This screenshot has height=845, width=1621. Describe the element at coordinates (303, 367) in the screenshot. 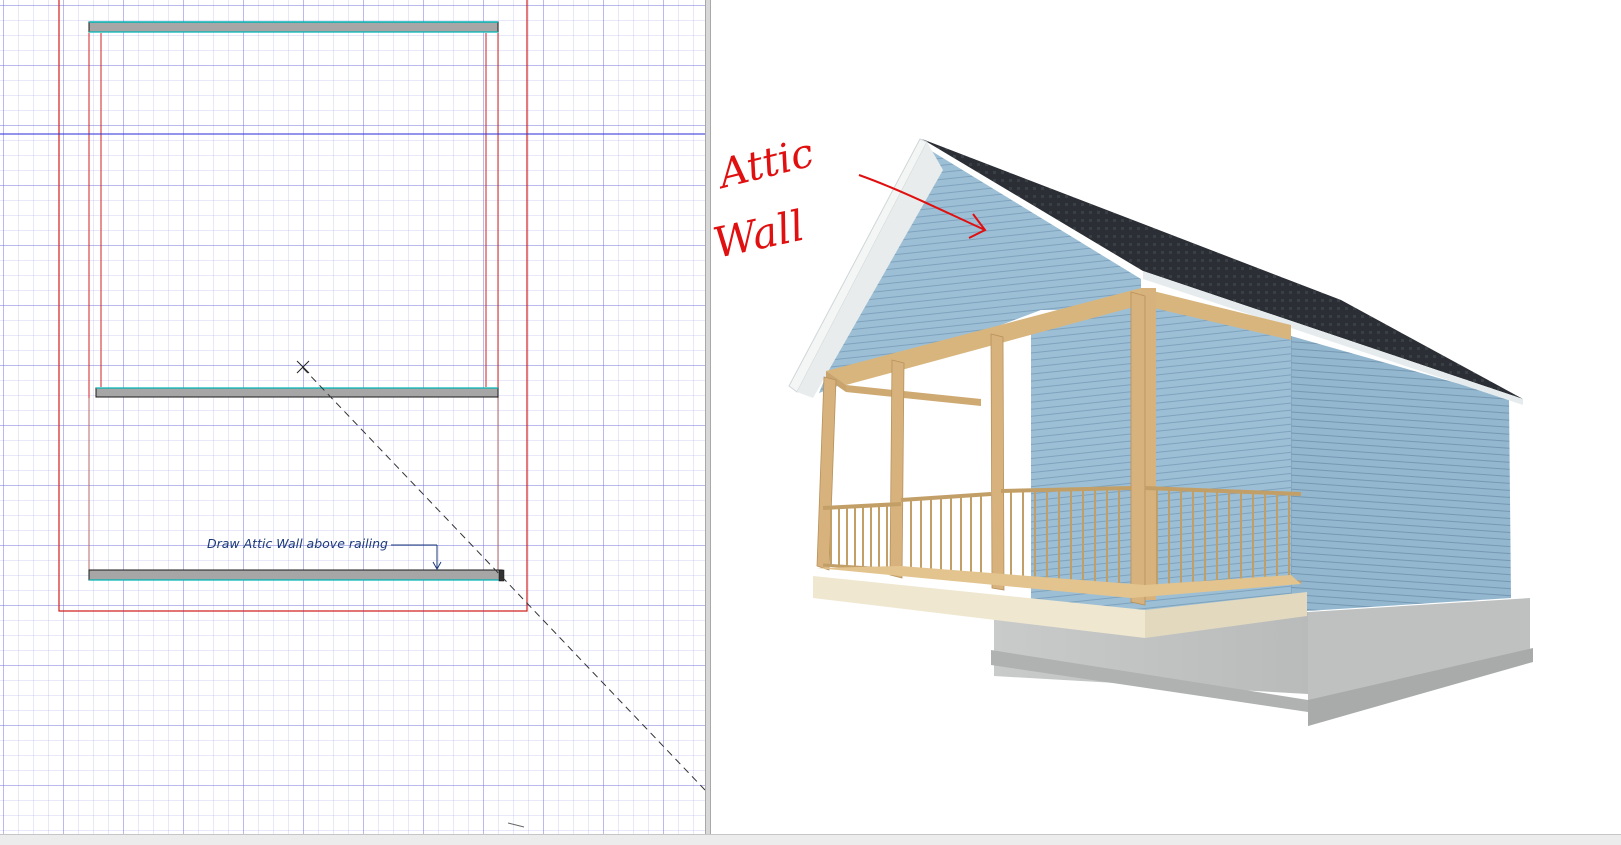

I see `cursor-x-icon` at that location.